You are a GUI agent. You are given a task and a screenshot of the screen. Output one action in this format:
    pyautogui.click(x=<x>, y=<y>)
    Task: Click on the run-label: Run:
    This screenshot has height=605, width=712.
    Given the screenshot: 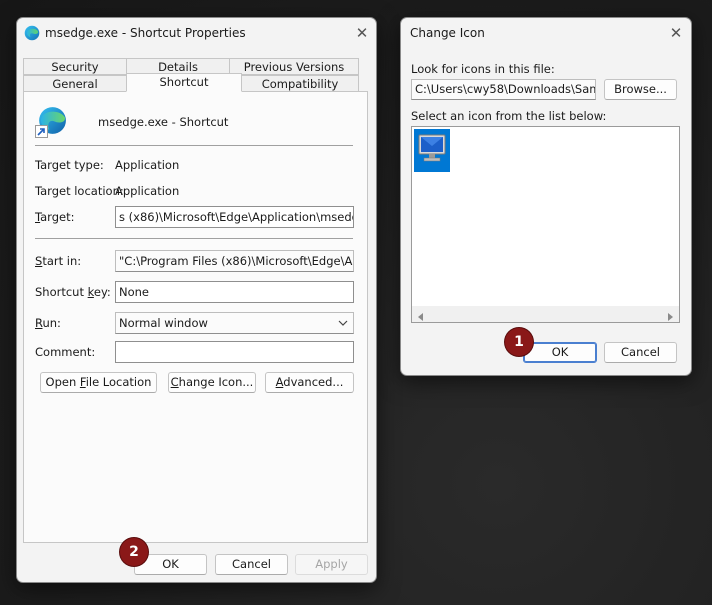 What is the action you would take?
    pyautogui.click(x=48, y=323)
    